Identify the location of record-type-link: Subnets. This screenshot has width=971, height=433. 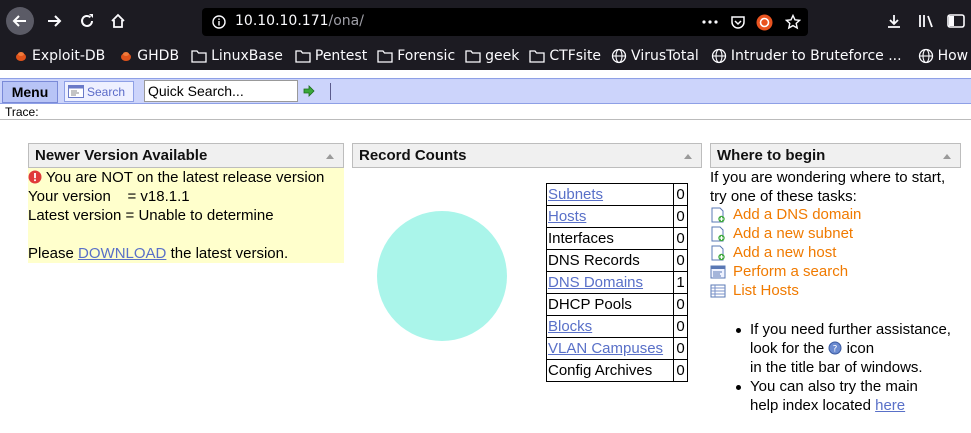
(575, 194).